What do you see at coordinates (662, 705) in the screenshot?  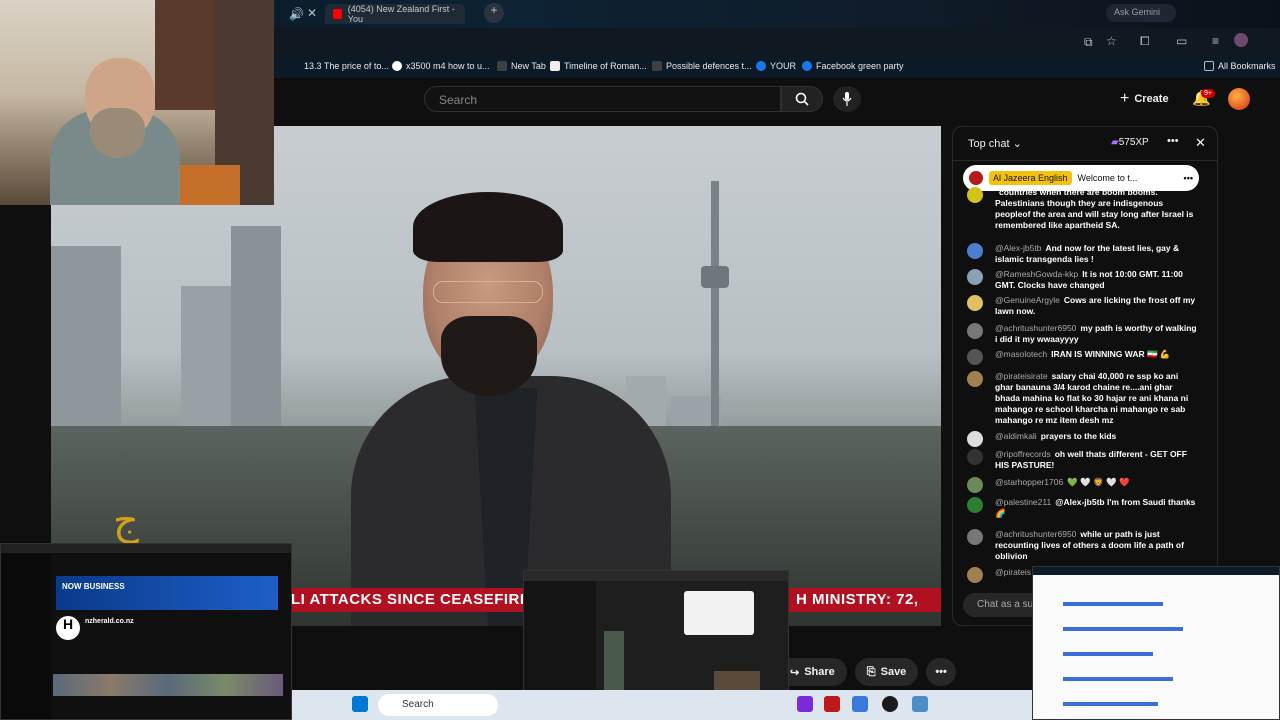 I see `windows-taskbar: Search` at bounding box center [662, 705].